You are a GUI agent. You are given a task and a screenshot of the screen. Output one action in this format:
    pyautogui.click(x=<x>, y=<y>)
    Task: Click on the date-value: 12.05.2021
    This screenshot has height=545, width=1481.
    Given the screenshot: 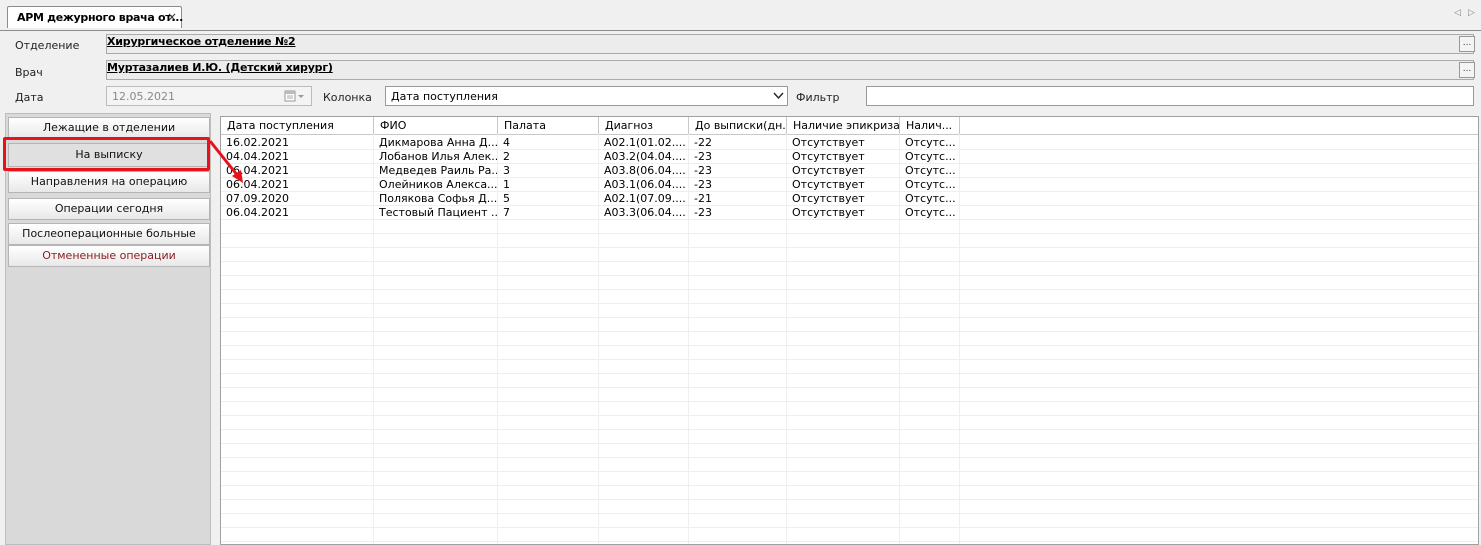 What is the action you would take?
    pyautogui.click(x=143, y=96)
    